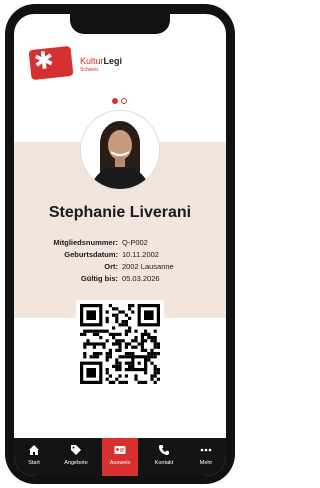  Describe the element at coordinates (115, 101) in the screenshot. I see `carousel-dot-active` at that location.